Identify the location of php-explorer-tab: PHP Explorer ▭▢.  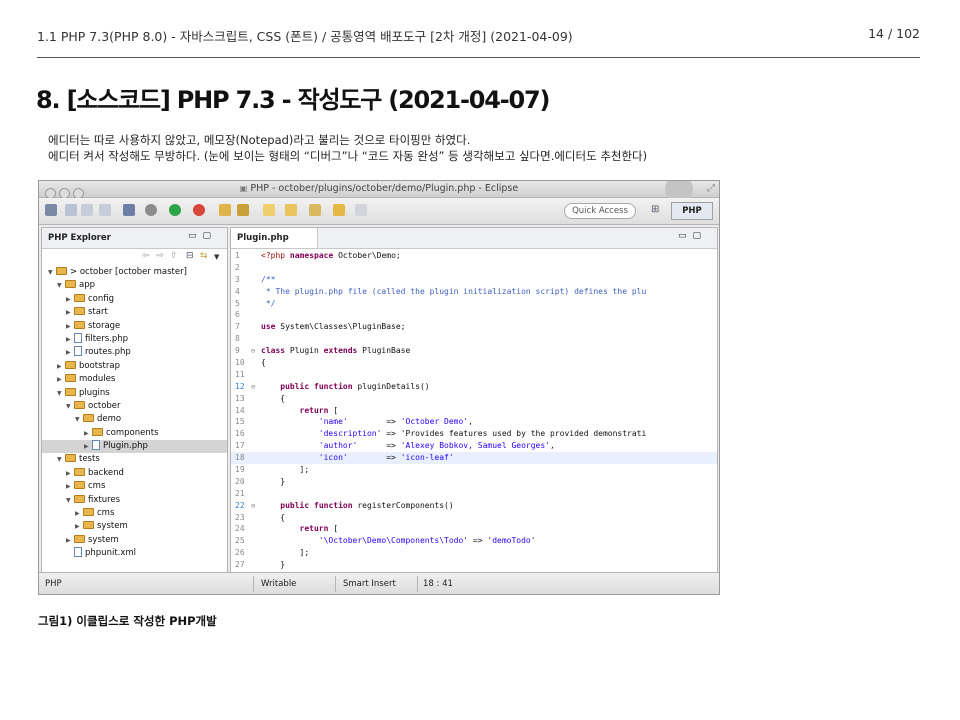
(134, 238).